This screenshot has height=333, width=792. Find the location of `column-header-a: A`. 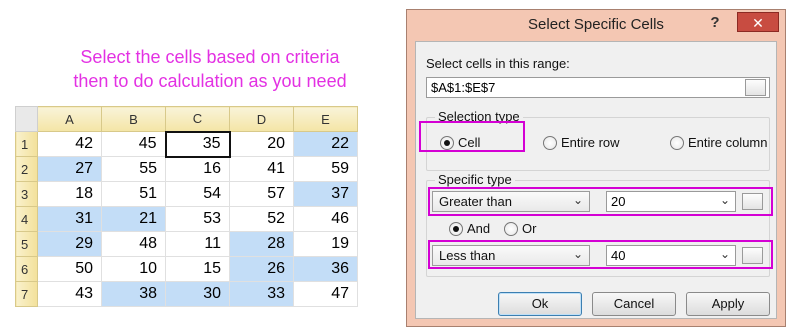

column-header-a: A is located at coordinates (69, 119).